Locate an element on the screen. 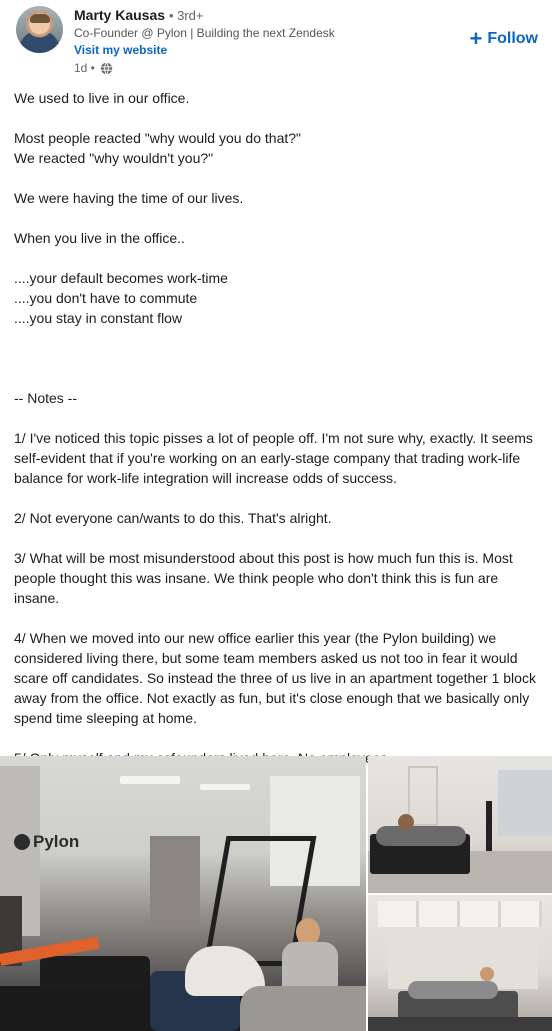  follow-button: + Follow is located at coordinates (503, 38).